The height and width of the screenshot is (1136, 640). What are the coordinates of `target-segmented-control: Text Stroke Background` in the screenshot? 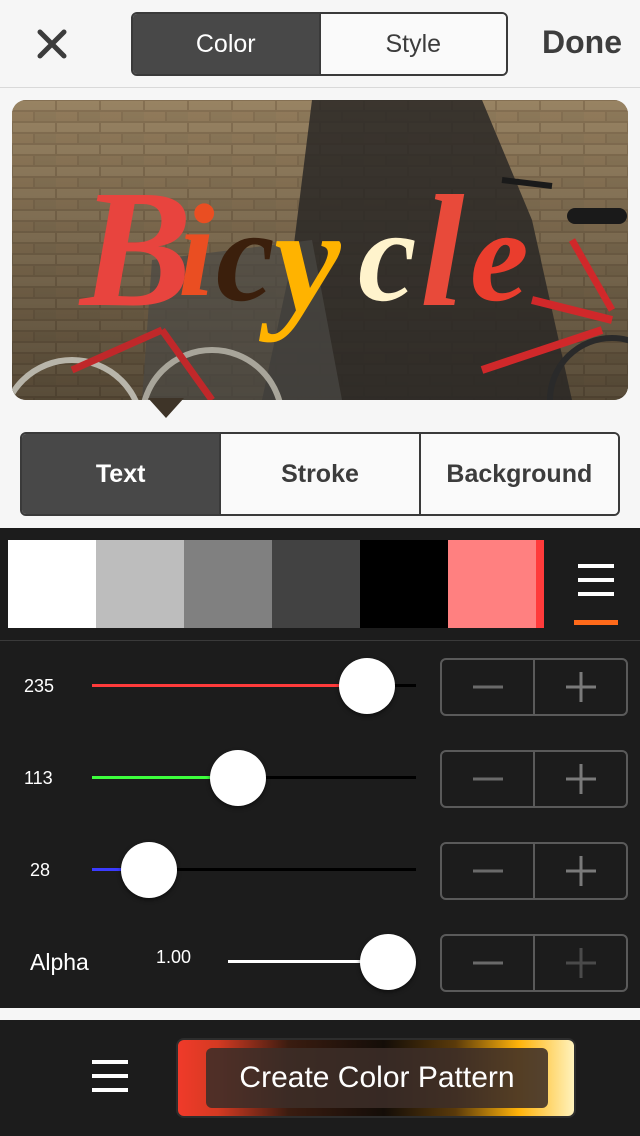 It's located at (320, 474).